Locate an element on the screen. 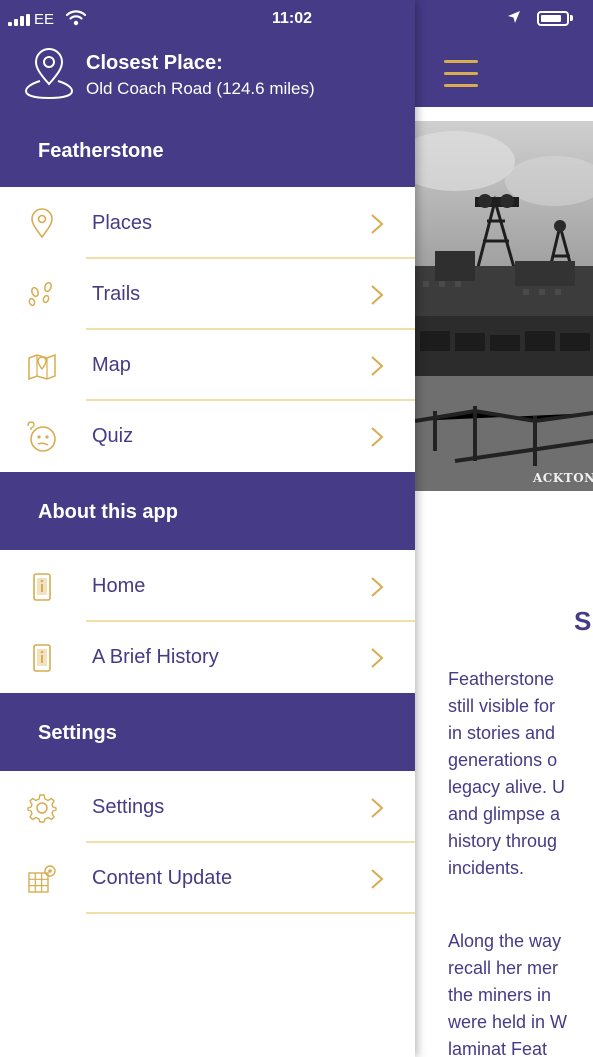 This screenshot has height=1057, width=593. wifi-icon is located at coordinates (76, 18).